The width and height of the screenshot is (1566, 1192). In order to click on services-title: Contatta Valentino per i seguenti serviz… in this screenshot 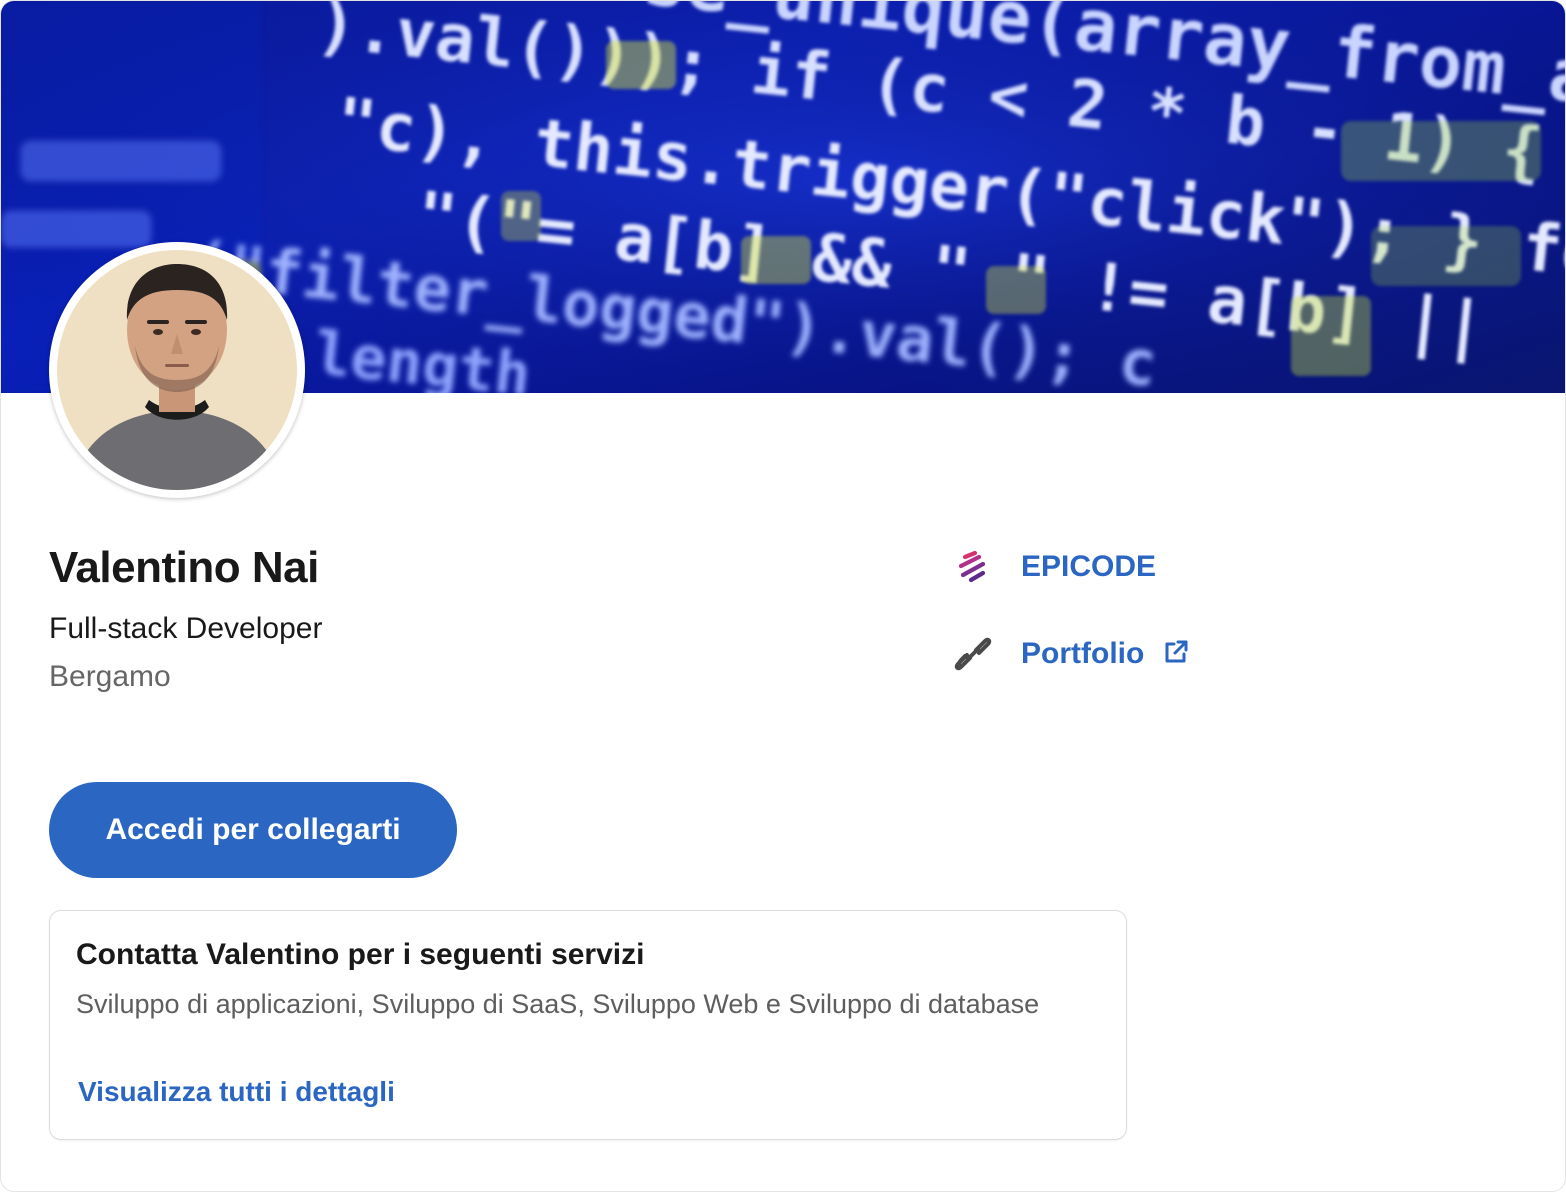, I will do `click(360, 954)`.